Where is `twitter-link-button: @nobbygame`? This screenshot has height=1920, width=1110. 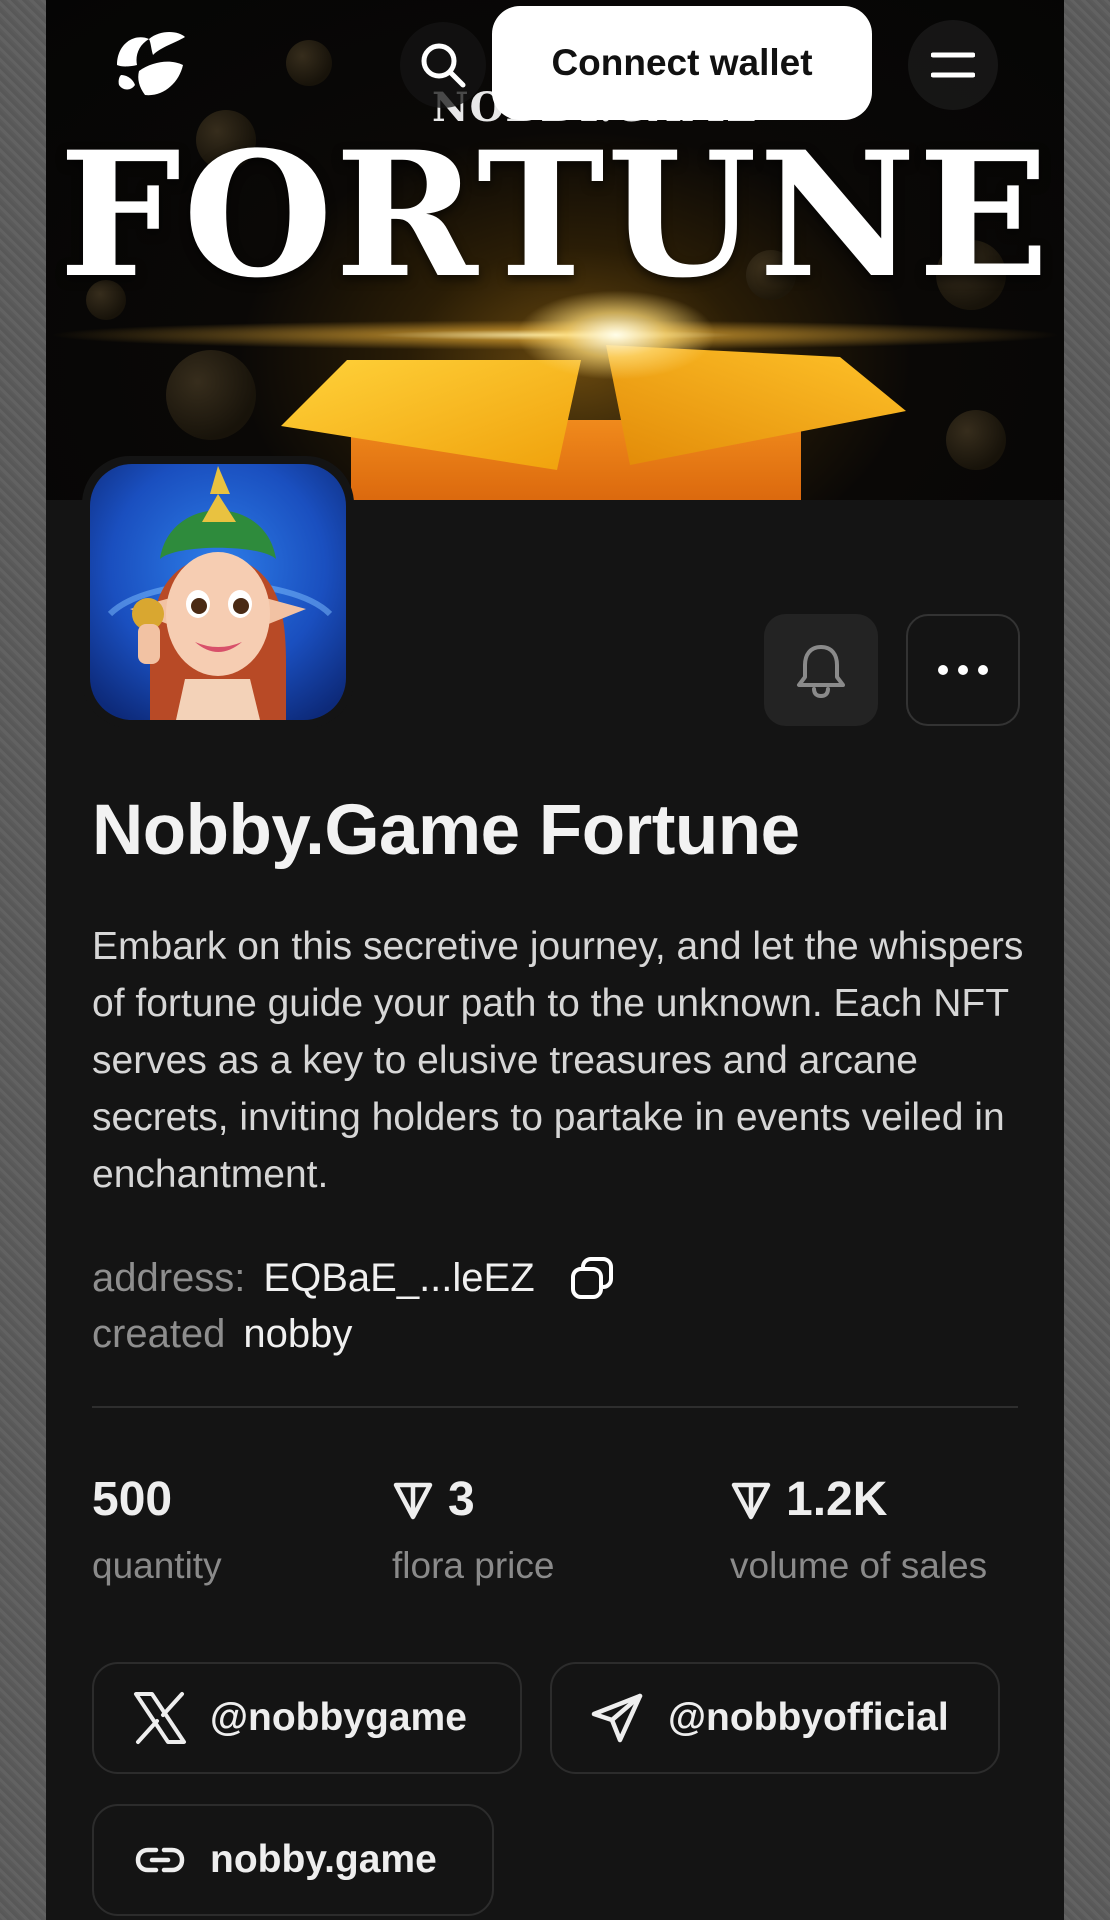
twitter-link-button: @nobbygame is located at coordinates (307, 1718).